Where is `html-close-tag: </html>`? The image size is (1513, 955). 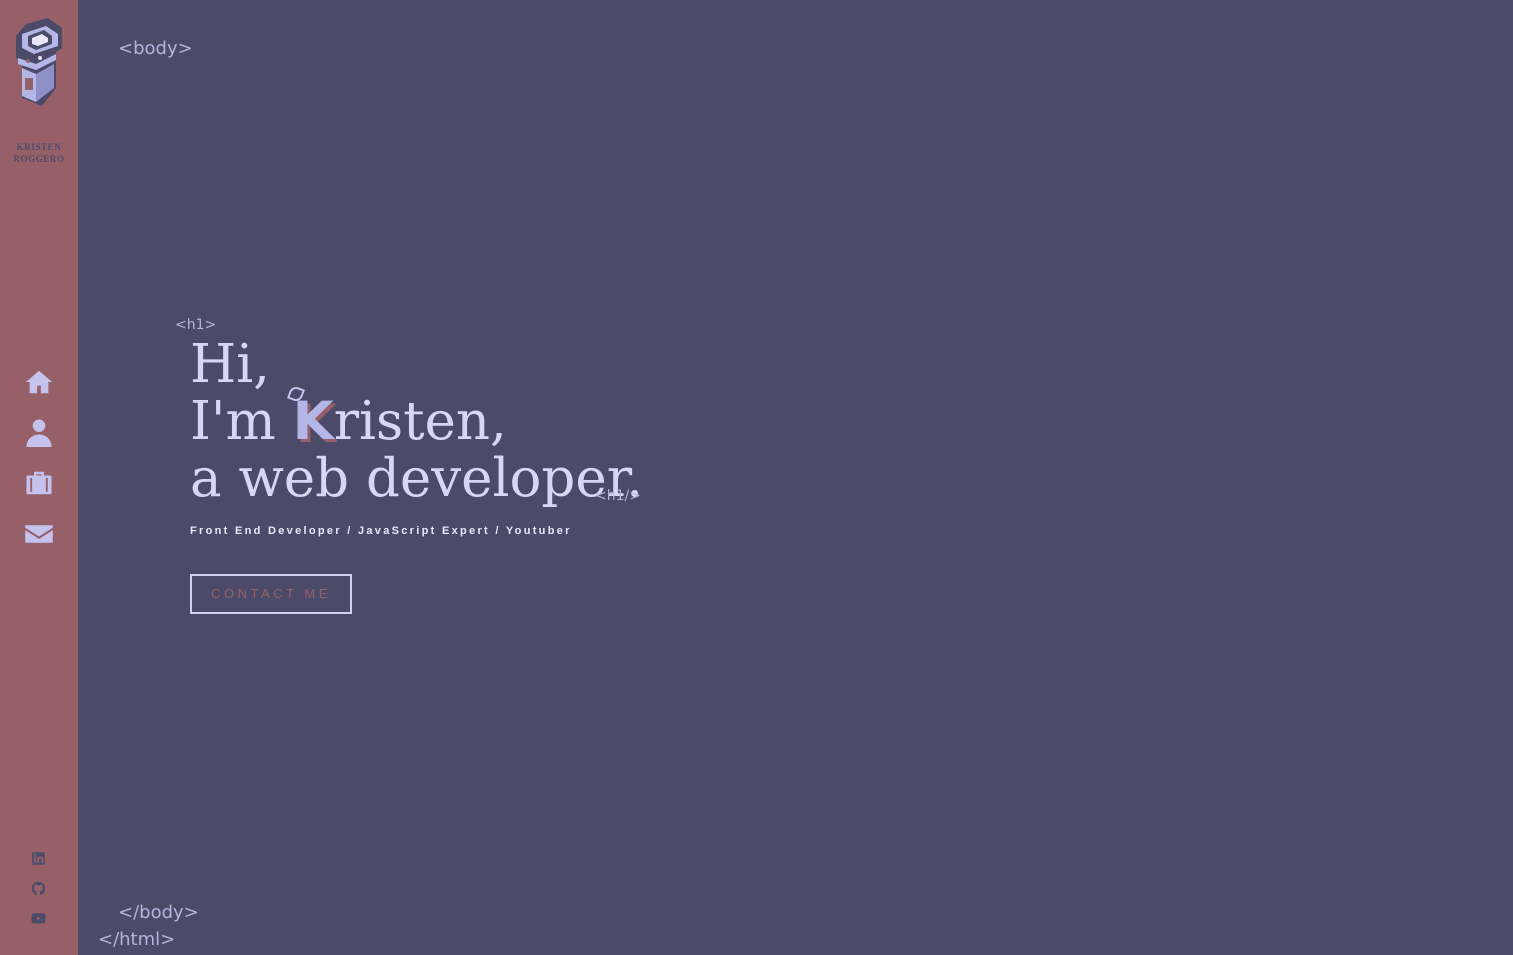 html-close-tag: </html> is located at coordinates (137, 939).